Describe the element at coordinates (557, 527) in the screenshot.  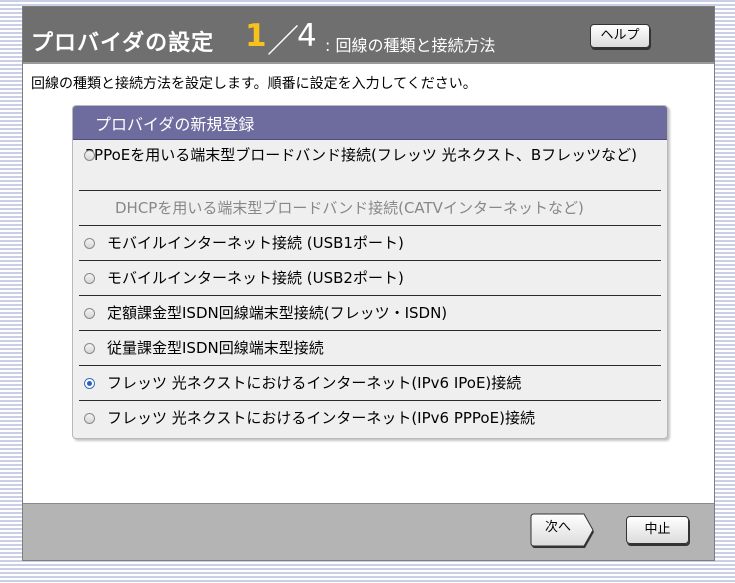
I see `next-label: 次へ` at that location.